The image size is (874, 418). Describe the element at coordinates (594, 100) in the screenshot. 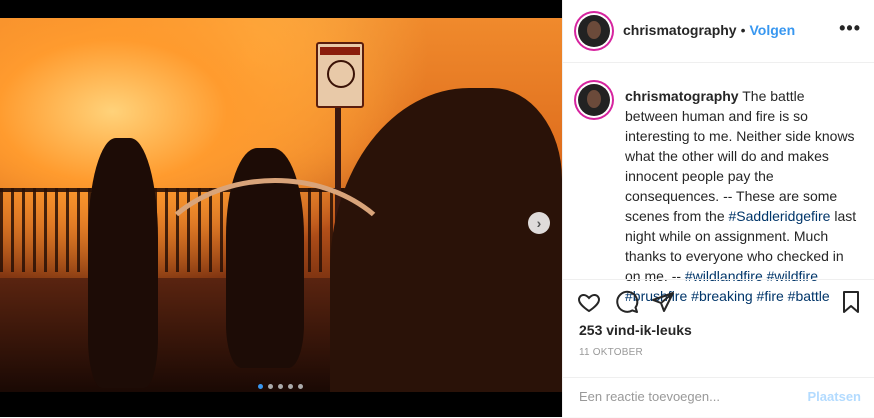

I see `caption-avatar` at that location.